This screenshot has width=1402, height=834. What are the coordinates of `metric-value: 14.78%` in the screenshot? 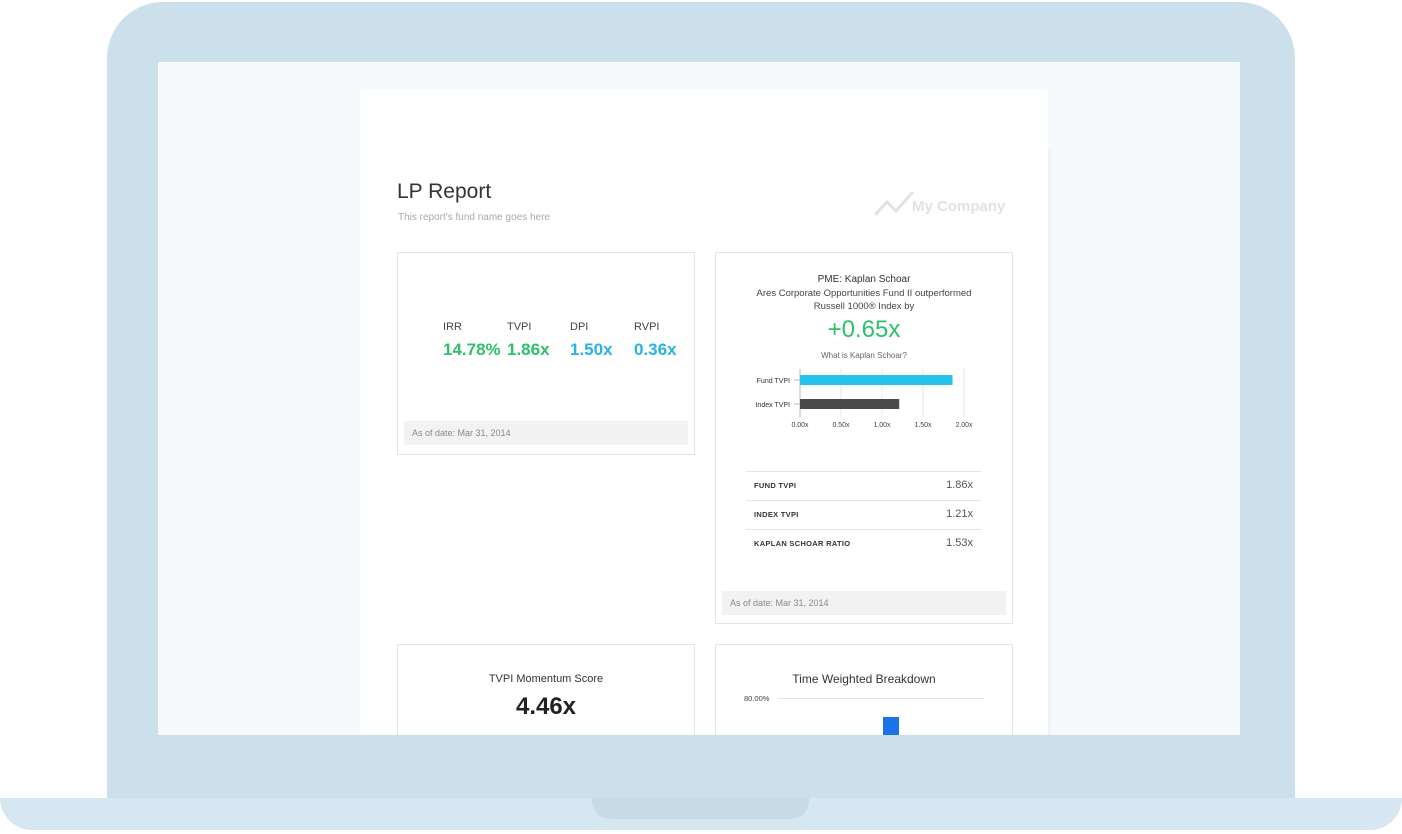 It's located at (472, 349).